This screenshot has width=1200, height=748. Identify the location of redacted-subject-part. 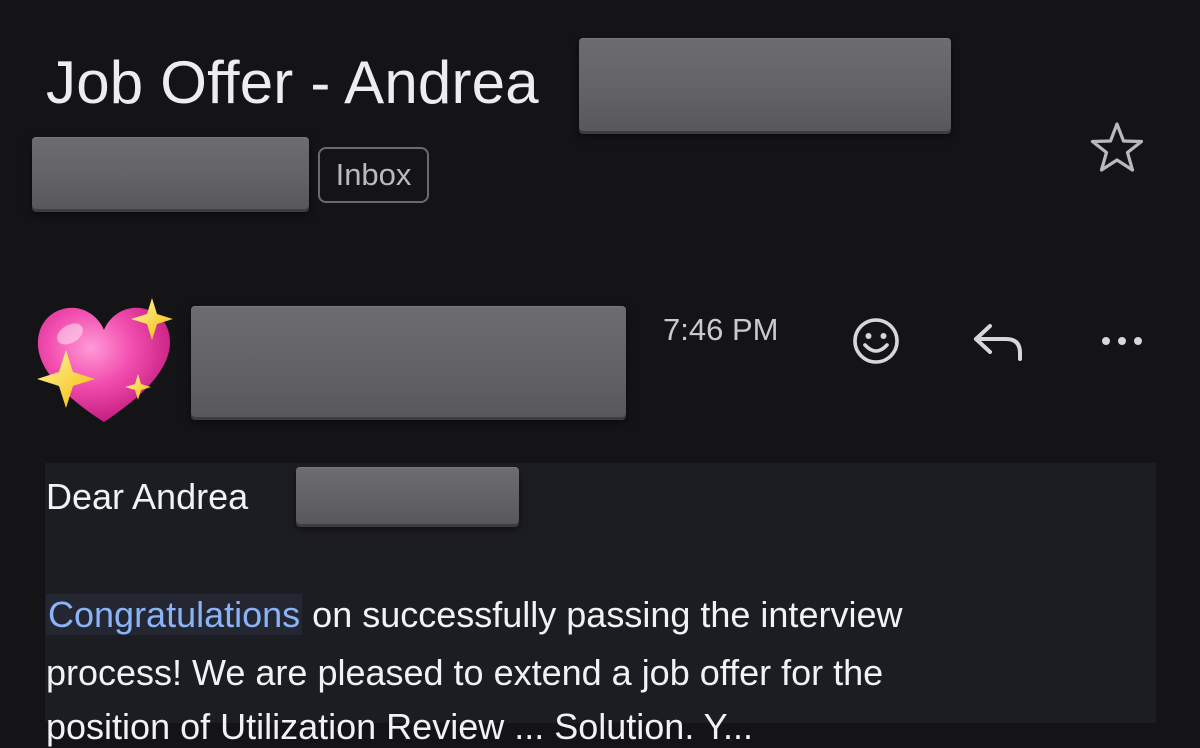
(765, 84).